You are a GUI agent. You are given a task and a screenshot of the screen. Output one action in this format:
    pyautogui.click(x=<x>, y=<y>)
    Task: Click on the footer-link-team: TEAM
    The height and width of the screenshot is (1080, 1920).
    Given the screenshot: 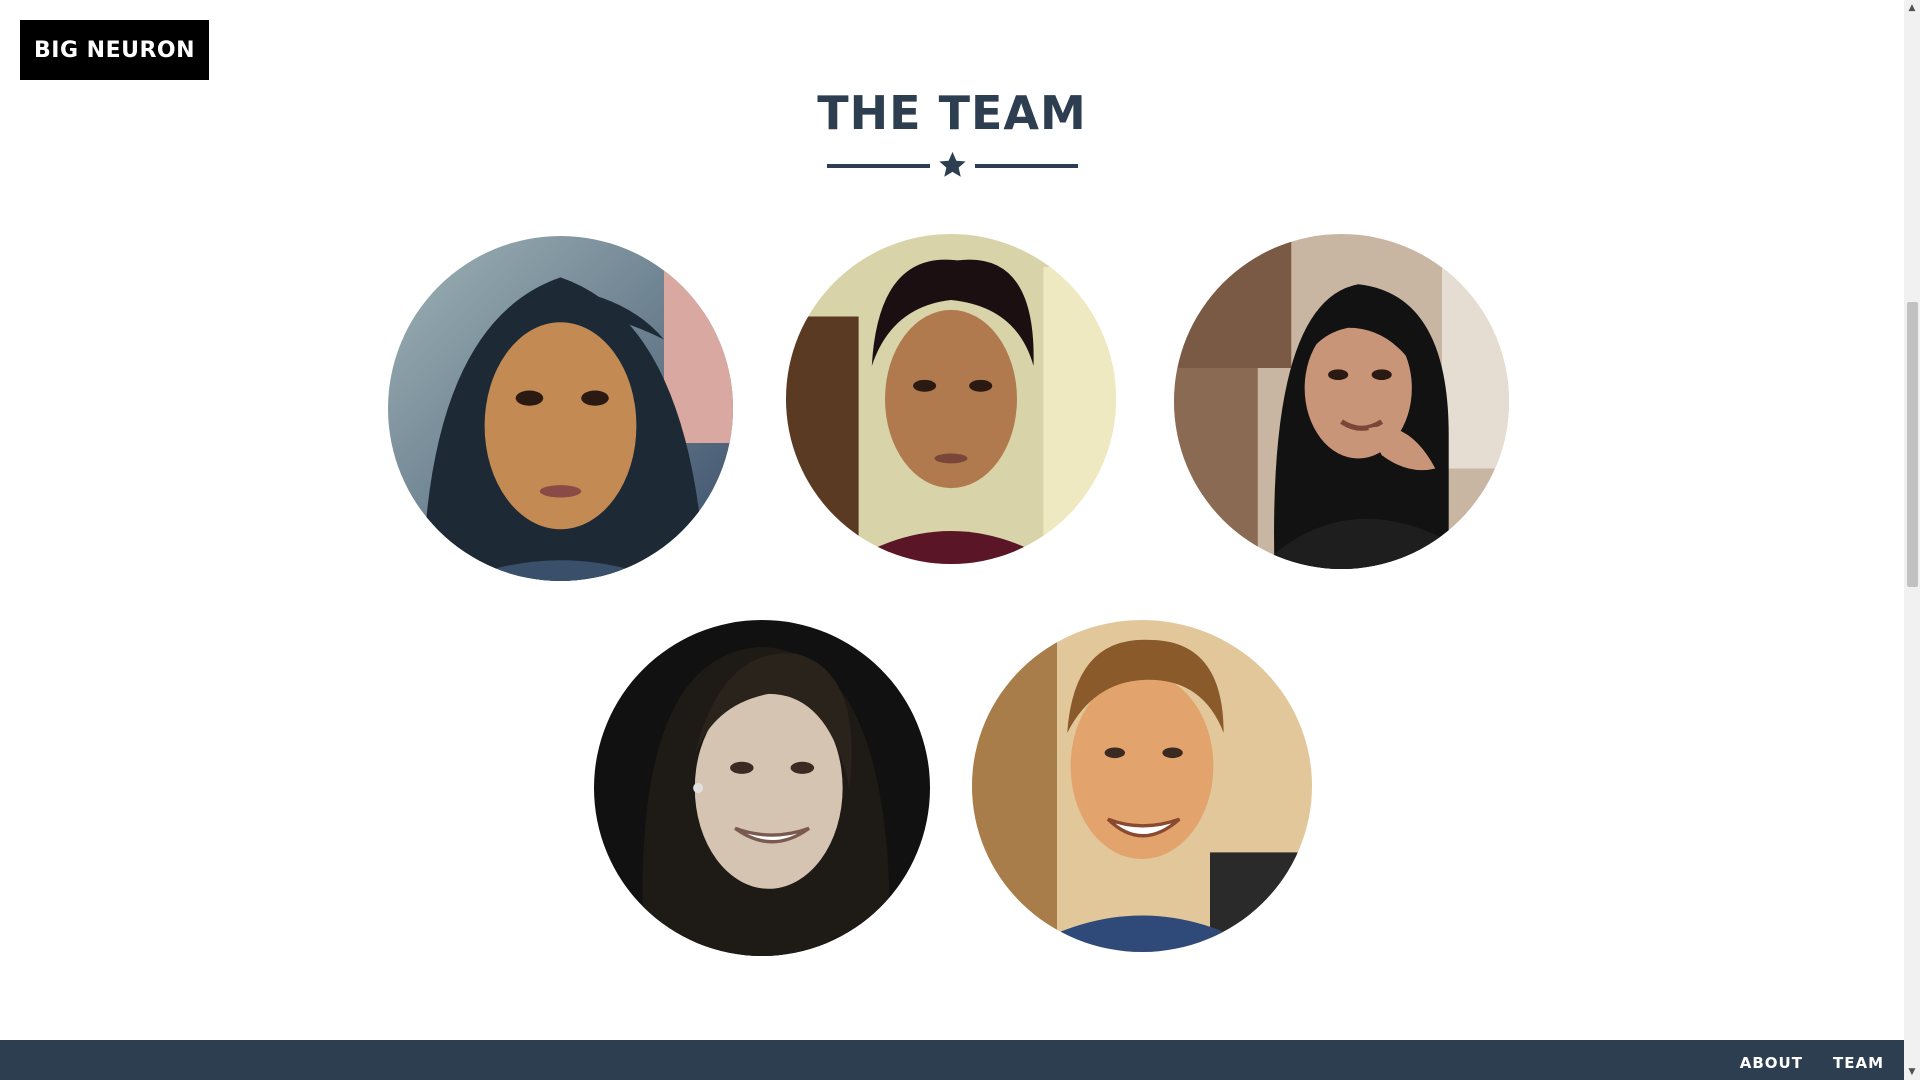 What is the action you would take?
    pyautogui.click(x=1858, y=1063)
    